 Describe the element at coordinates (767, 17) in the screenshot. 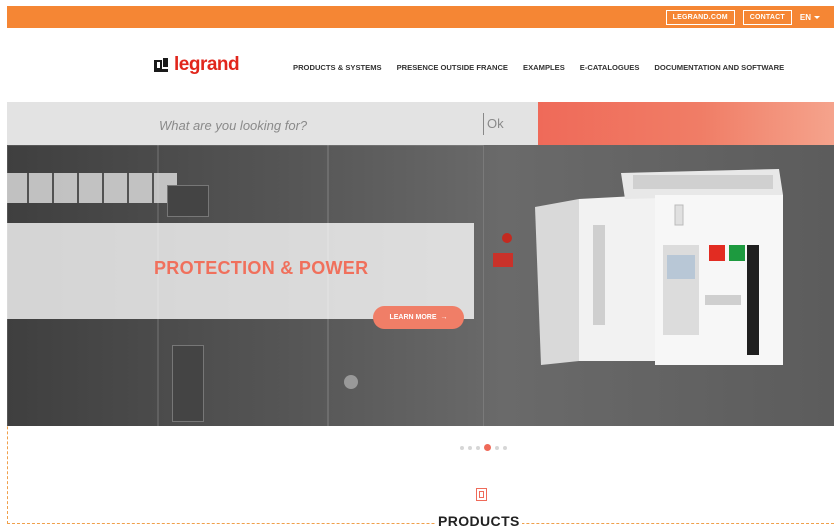

I see `contact-link: CONTACT` at that location.